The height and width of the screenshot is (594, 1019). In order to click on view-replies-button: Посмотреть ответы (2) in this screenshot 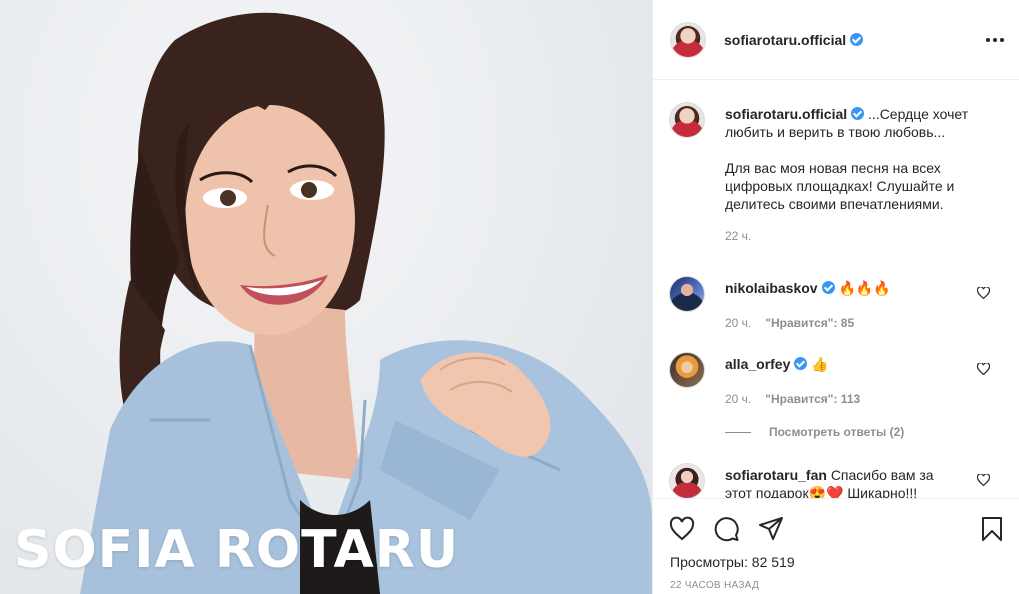, I will do `click(814, 432)`.